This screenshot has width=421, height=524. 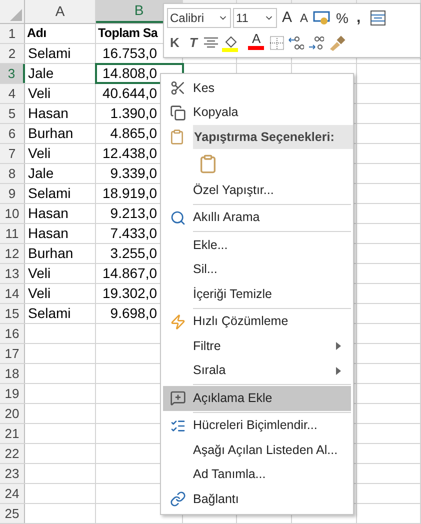 What do you see at coordinates (174, 43) in the screenshot?
I see `bold-button: K` at bounding box center [174, 43].